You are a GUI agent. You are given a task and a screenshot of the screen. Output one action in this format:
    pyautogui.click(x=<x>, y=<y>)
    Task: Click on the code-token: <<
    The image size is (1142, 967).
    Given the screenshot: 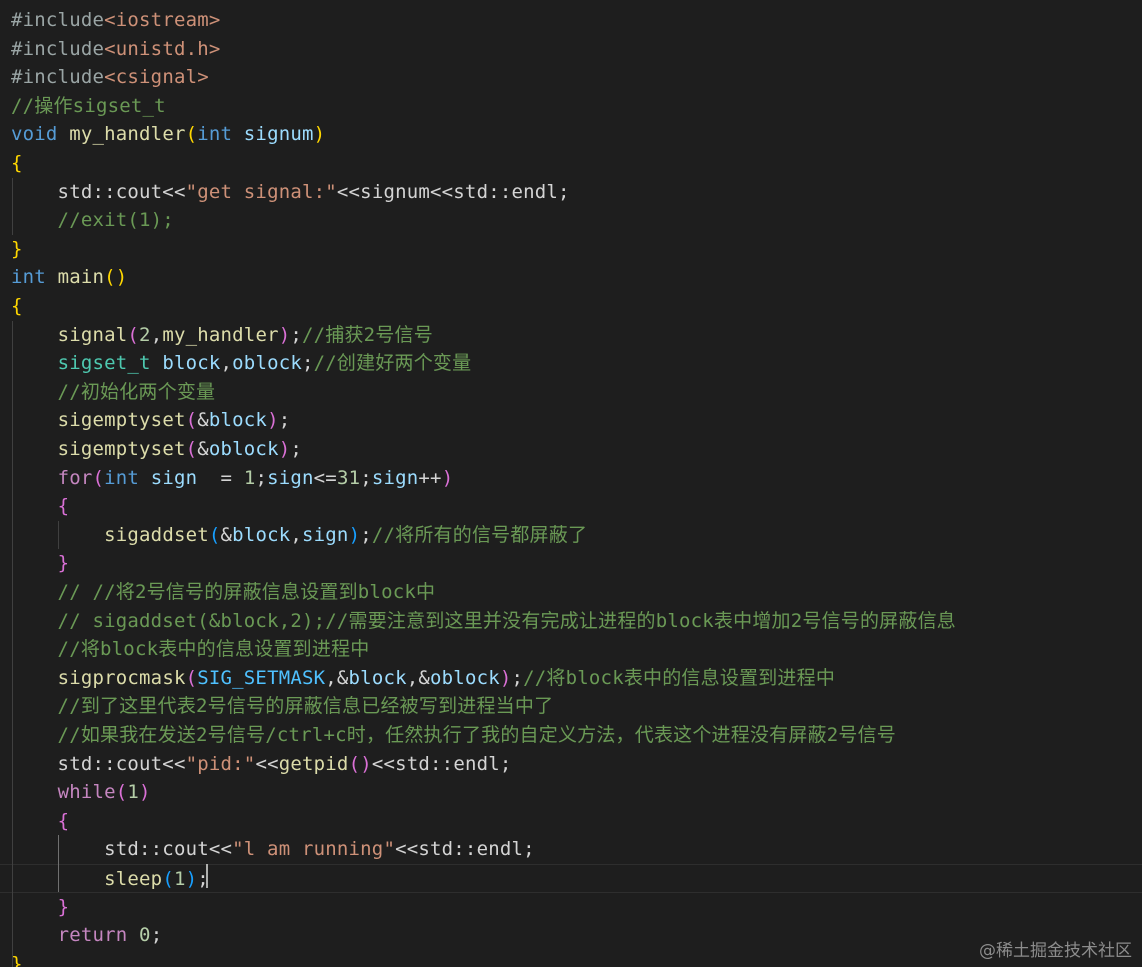 What is the action you would take?
    pyautogui.click(x=267, y=763)
    